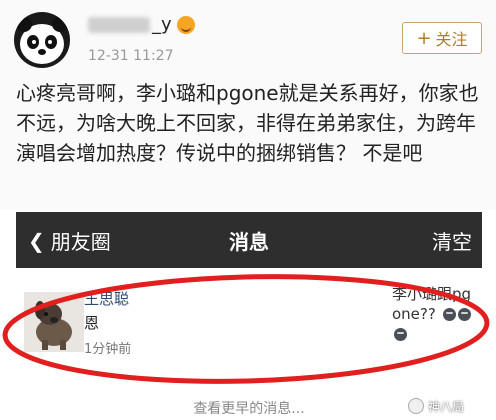 This screenshot has width=496, height=420. I want to click on messages-title: 消息, so click(249, 242).